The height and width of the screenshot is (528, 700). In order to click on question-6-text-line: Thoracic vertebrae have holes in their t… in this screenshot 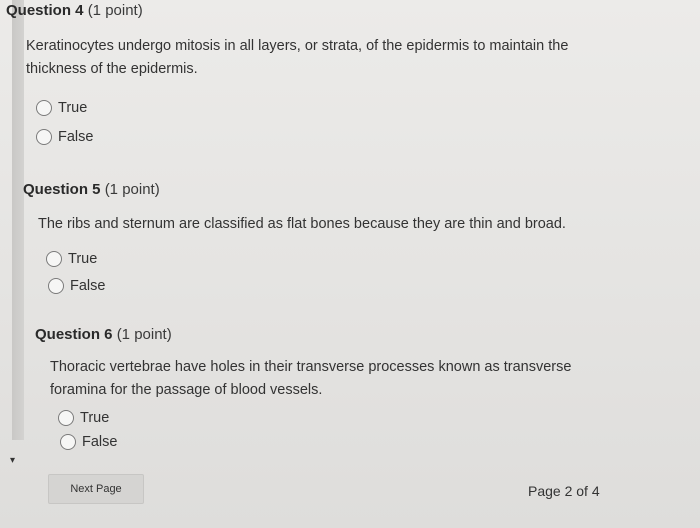, I will do `click(311, 367)`.